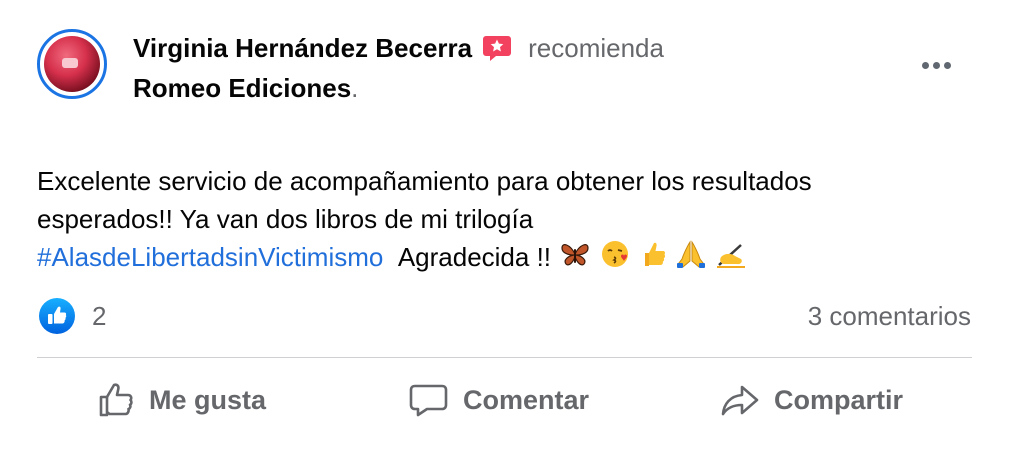 The width and height of the screenshot is (1024, 459). What do you see at coordinates (208, 399) in the screenshot?
I see `like-button-label: Me gusta` at bounding box center [208, 399].